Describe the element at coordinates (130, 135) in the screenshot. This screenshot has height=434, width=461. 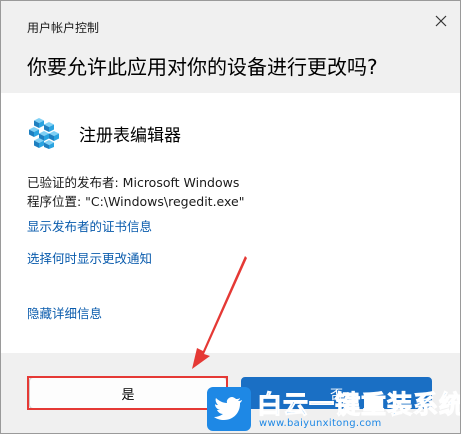
I see `app-name: 注册表编辑器` at that location.